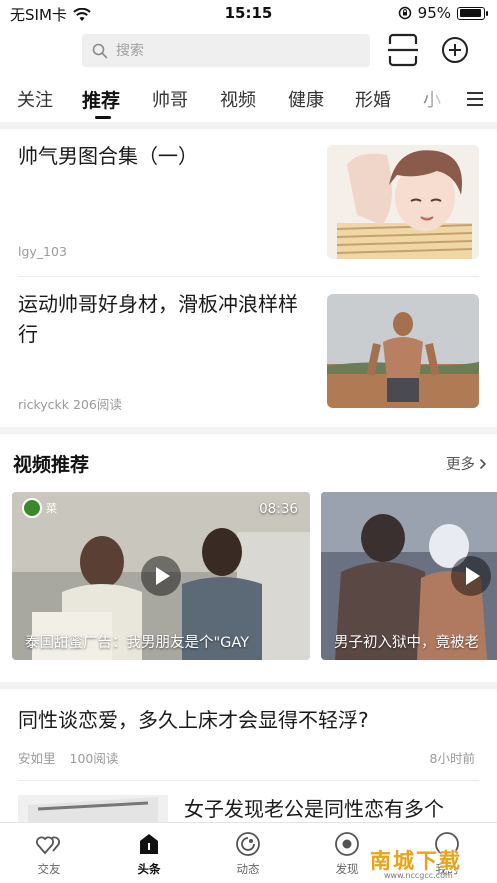 This screenshot has height=883, width=497. I want to click on discover-icon, so click(347, 844).